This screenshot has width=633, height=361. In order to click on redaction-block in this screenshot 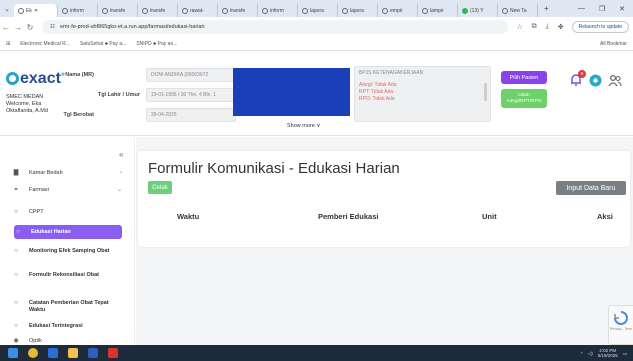, I will do `click(291, 92)`.